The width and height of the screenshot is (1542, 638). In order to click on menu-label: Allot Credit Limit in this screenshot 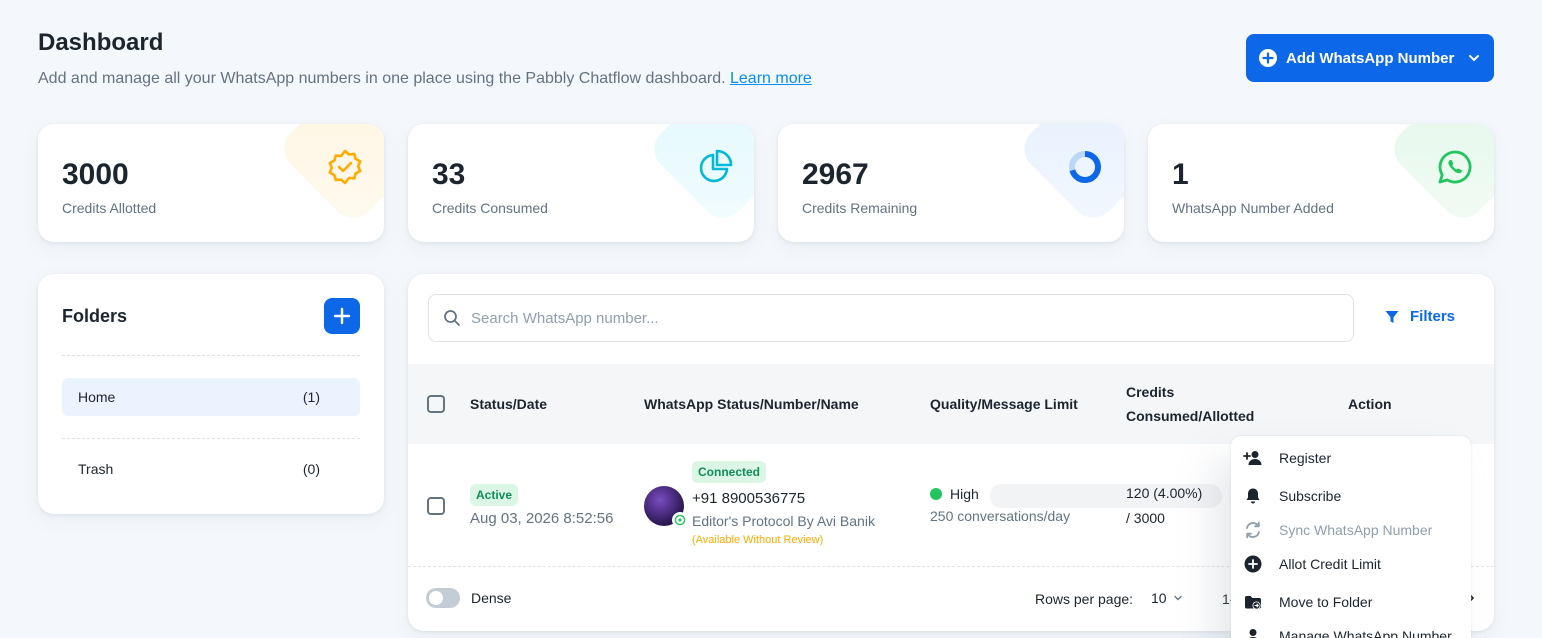, I will do `click(1330, 564)`.